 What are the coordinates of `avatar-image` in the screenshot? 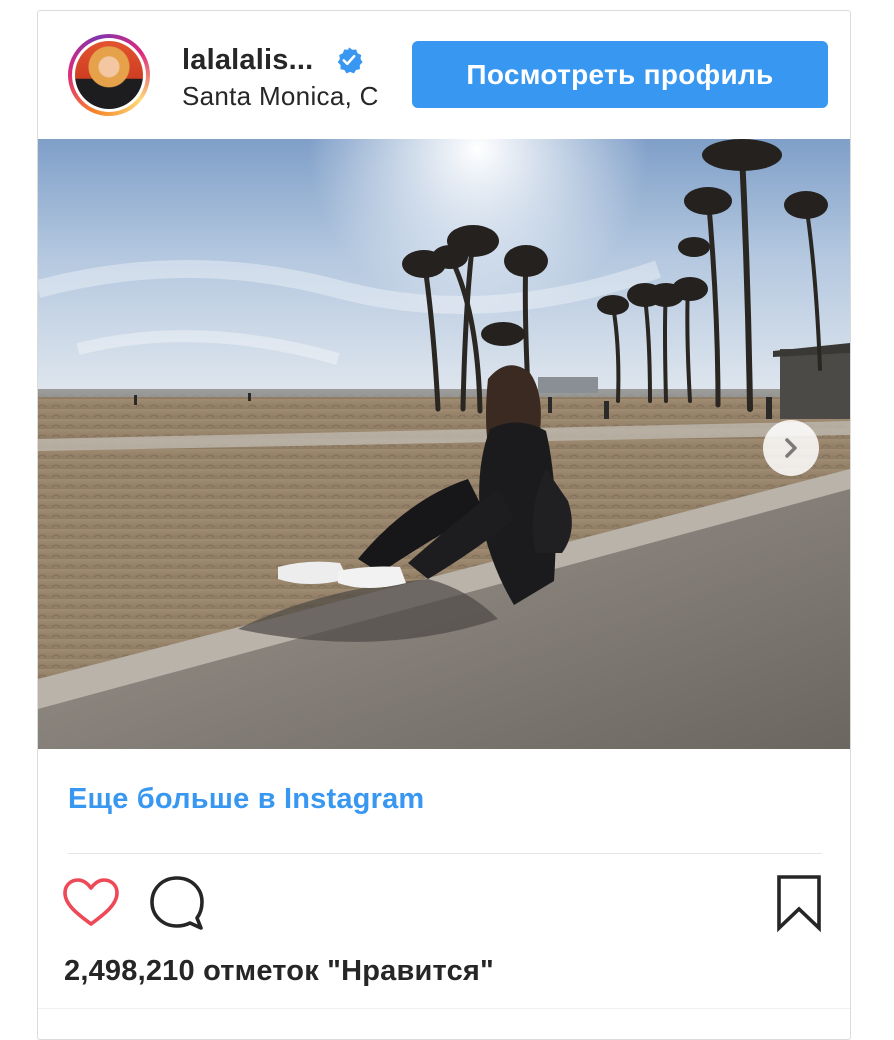 It's located at (109, 75).